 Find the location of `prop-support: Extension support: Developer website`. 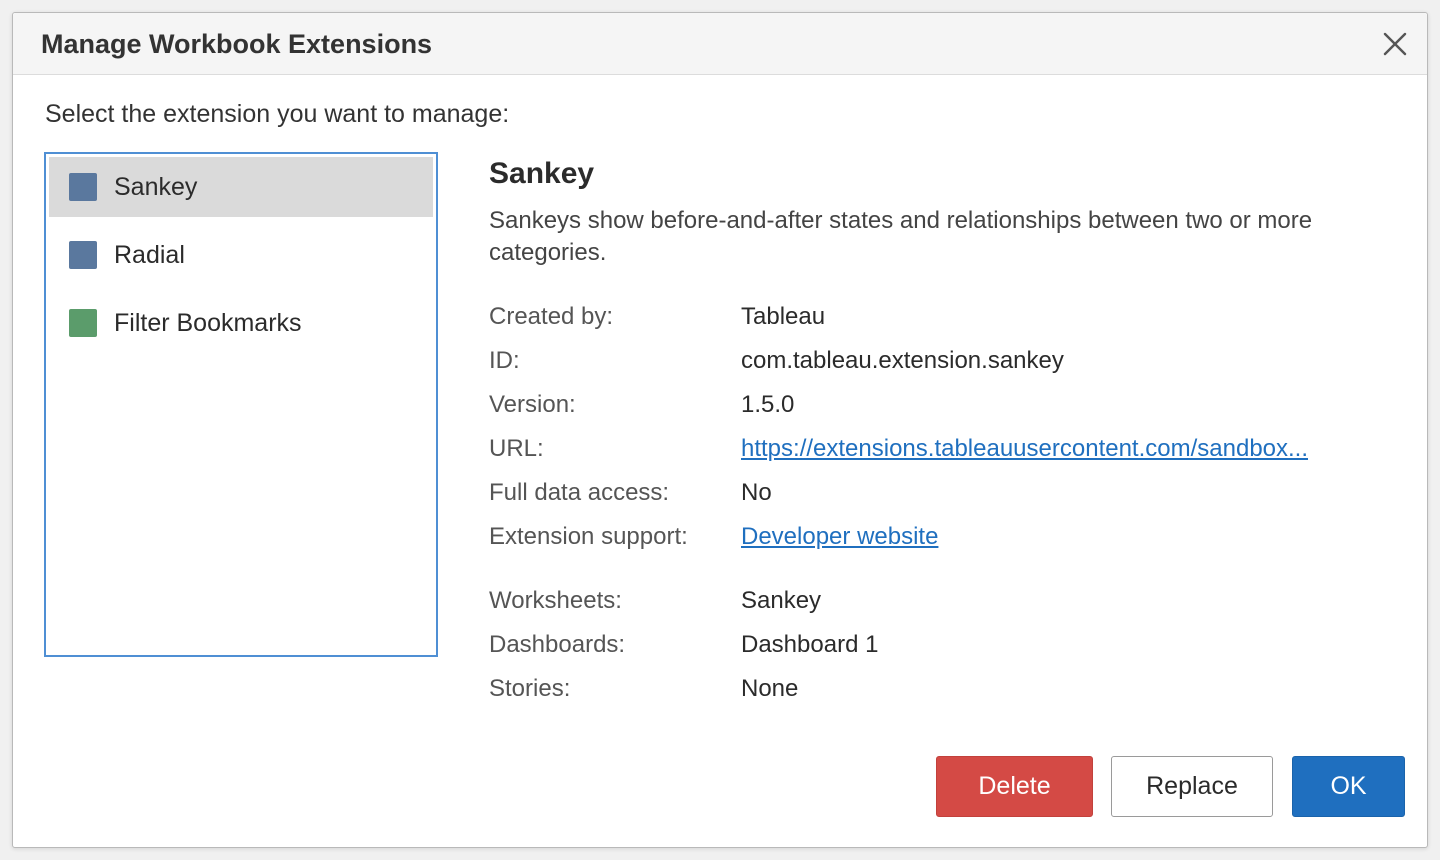

prop-support: Extension support: Developer website is located at coordinates (939, 537).